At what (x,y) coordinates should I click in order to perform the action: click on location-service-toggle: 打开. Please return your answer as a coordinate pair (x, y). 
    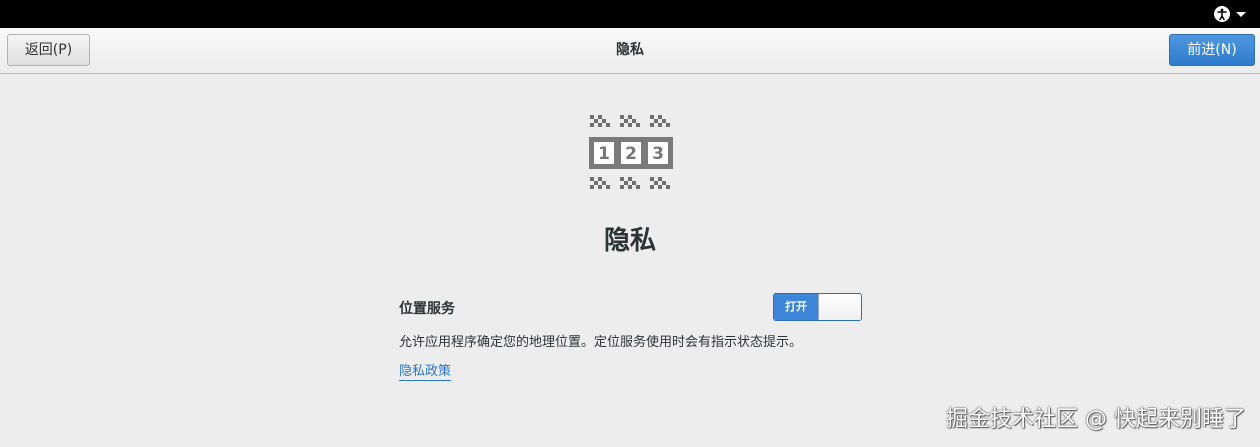
    Looking at the image, I should click on (817, 307).